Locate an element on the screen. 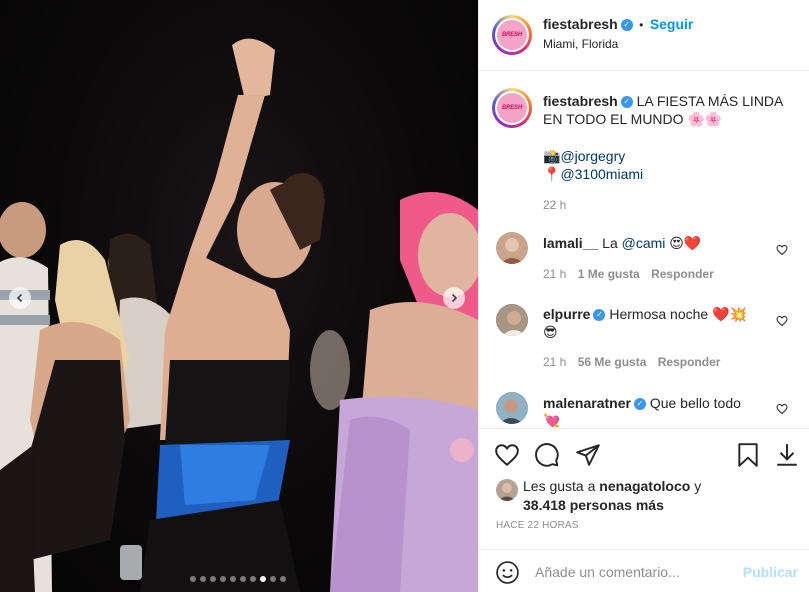 The width and height of the screenshot is (809, 592). chevron-right-icon is located at coordinates (454, 298).